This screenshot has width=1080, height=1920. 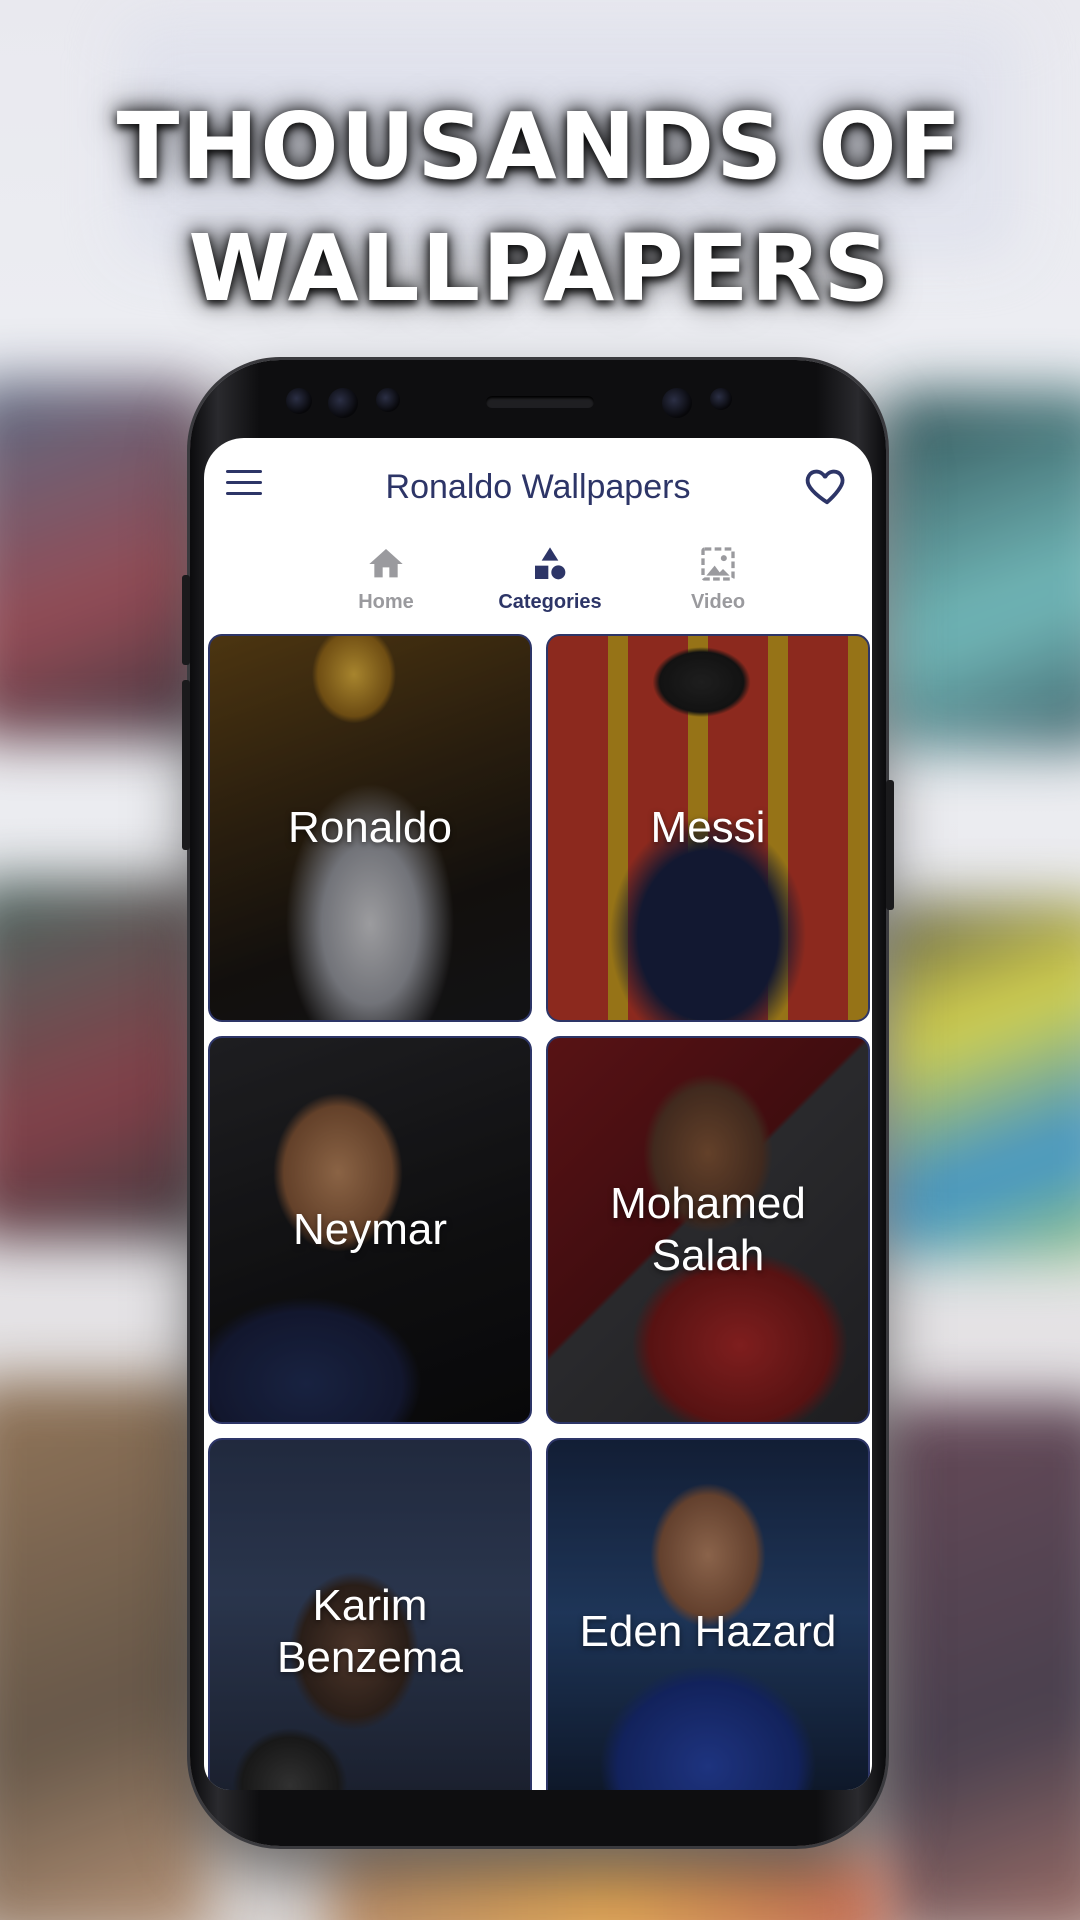 I want to click on category-card-eden-hazard: Eden Hazard, so click(x=708, y=1614).